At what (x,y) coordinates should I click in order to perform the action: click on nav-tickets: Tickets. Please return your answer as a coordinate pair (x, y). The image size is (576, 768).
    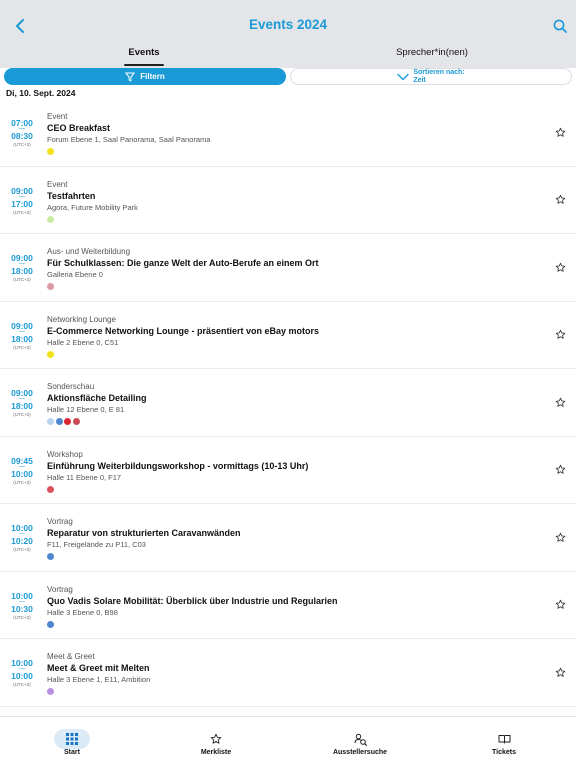
    Looking at the image, I should click on (504, 742).